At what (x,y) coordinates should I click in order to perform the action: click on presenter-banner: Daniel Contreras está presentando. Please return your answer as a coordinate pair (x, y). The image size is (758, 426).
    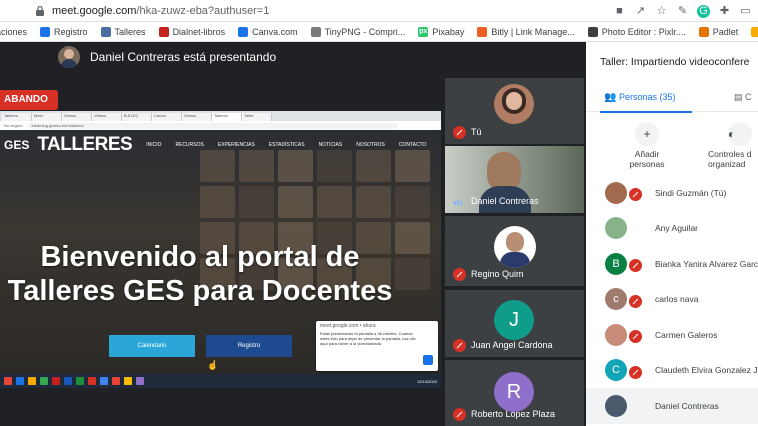
    Looking at the image, I should click on (167, 57).